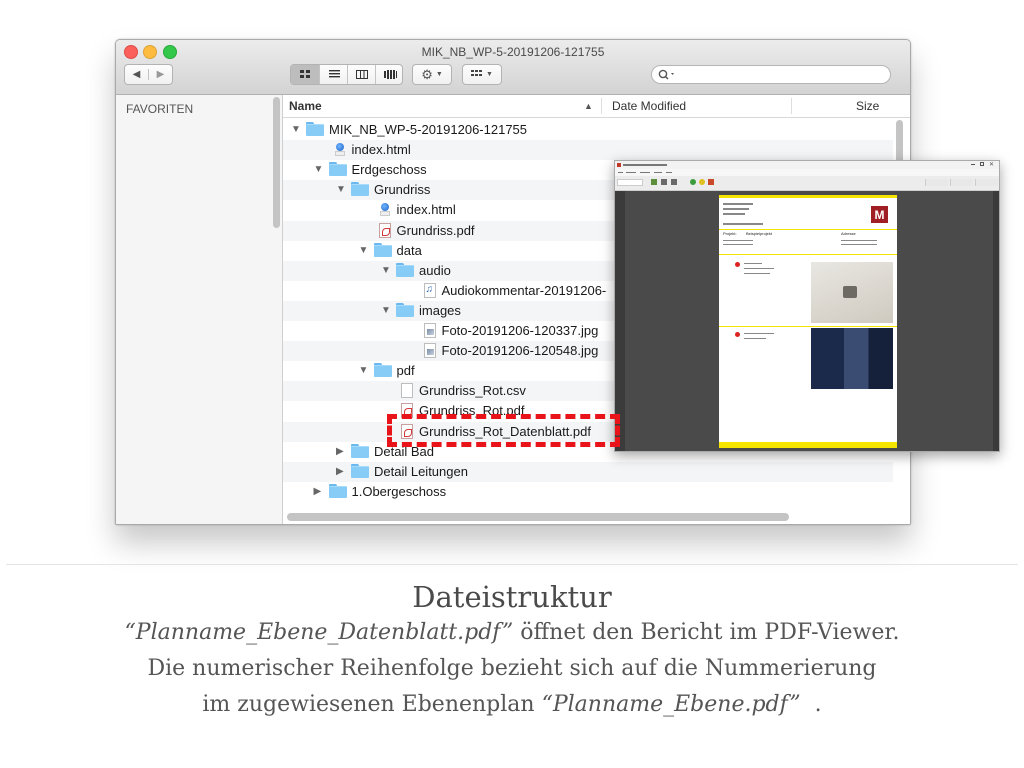  What do you see at coordinates (137, 74) in the screenshot?
I see `back-button: ◀` at bounding box center [137, 74].